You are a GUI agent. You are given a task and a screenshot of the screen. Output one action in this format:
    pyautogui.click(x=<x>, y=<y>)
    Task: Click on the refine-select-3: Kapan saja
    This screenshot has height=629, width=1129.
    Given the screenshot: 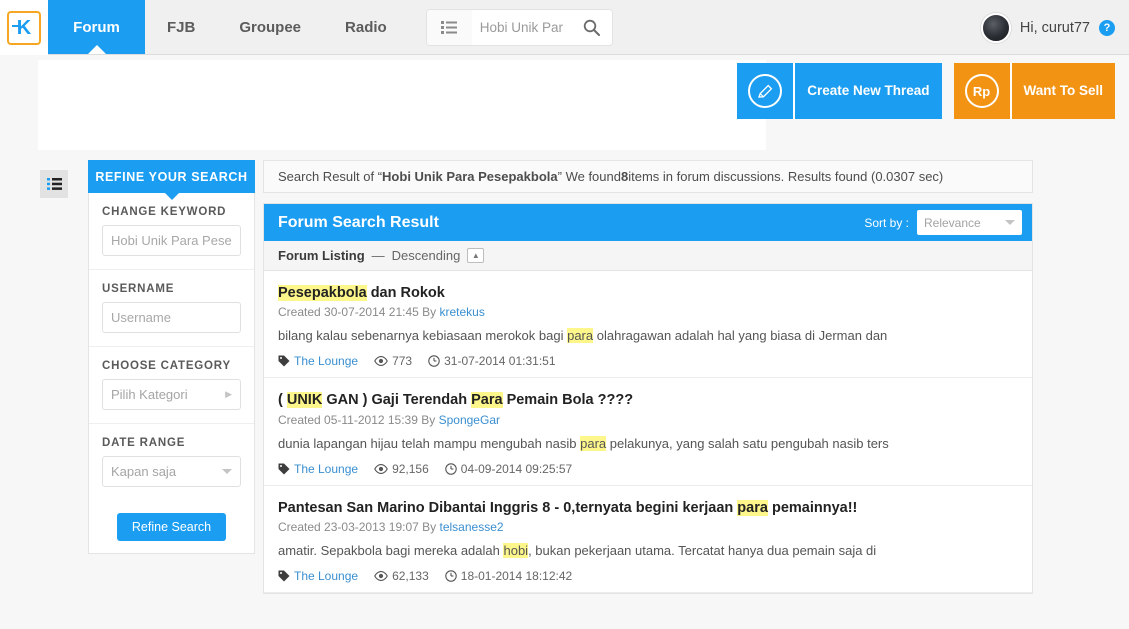 What is the action you would take?
    pyautogui.click(x=171, y=471)
    